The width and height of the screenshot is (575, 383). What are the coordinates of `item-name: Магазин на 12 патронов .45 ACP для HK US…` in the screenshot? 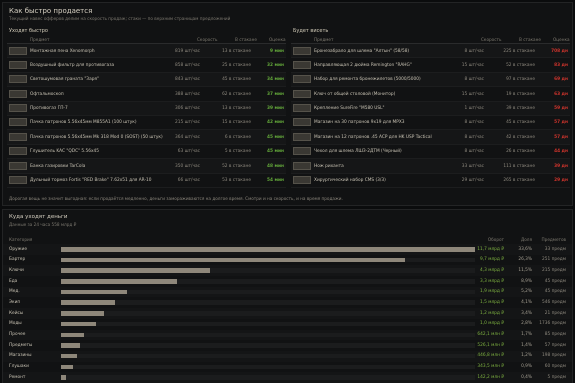 It's located at (373, 137).